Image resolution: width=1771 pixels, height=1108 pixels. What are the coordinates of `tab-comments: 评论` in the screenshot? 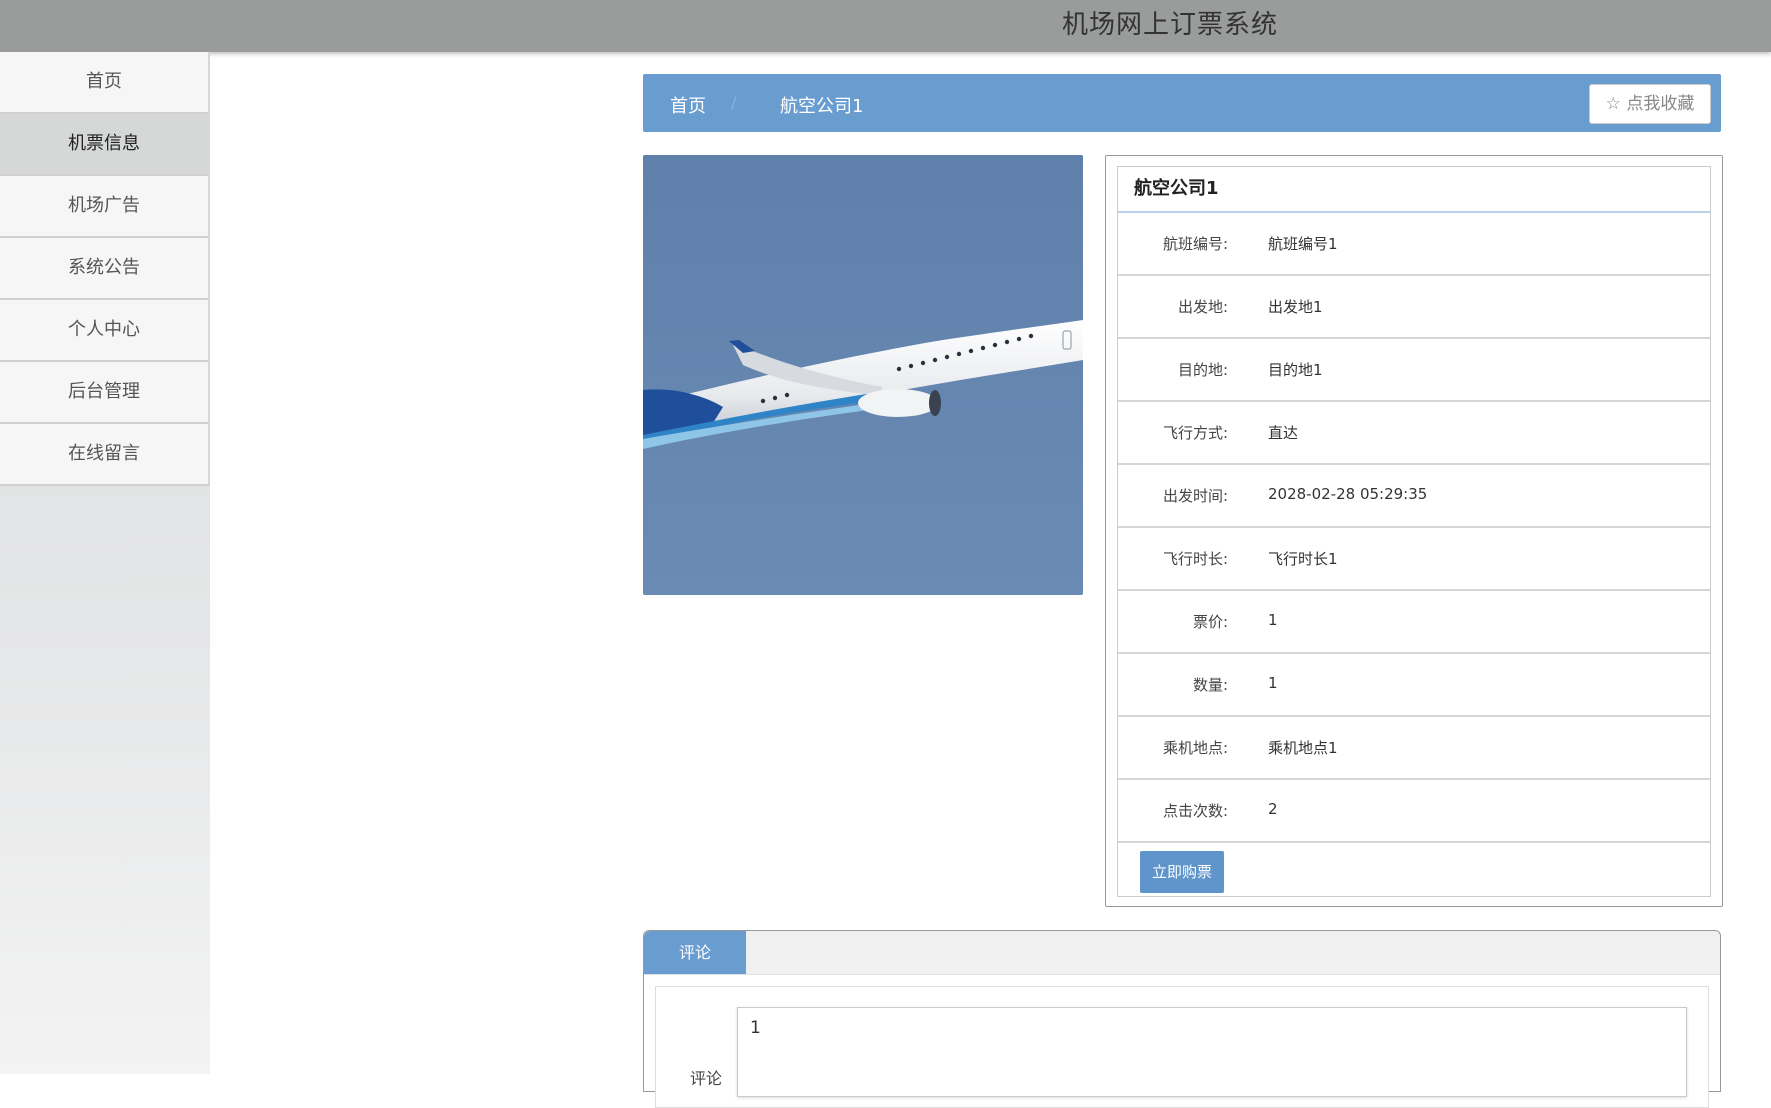 It's located at (695, 952).